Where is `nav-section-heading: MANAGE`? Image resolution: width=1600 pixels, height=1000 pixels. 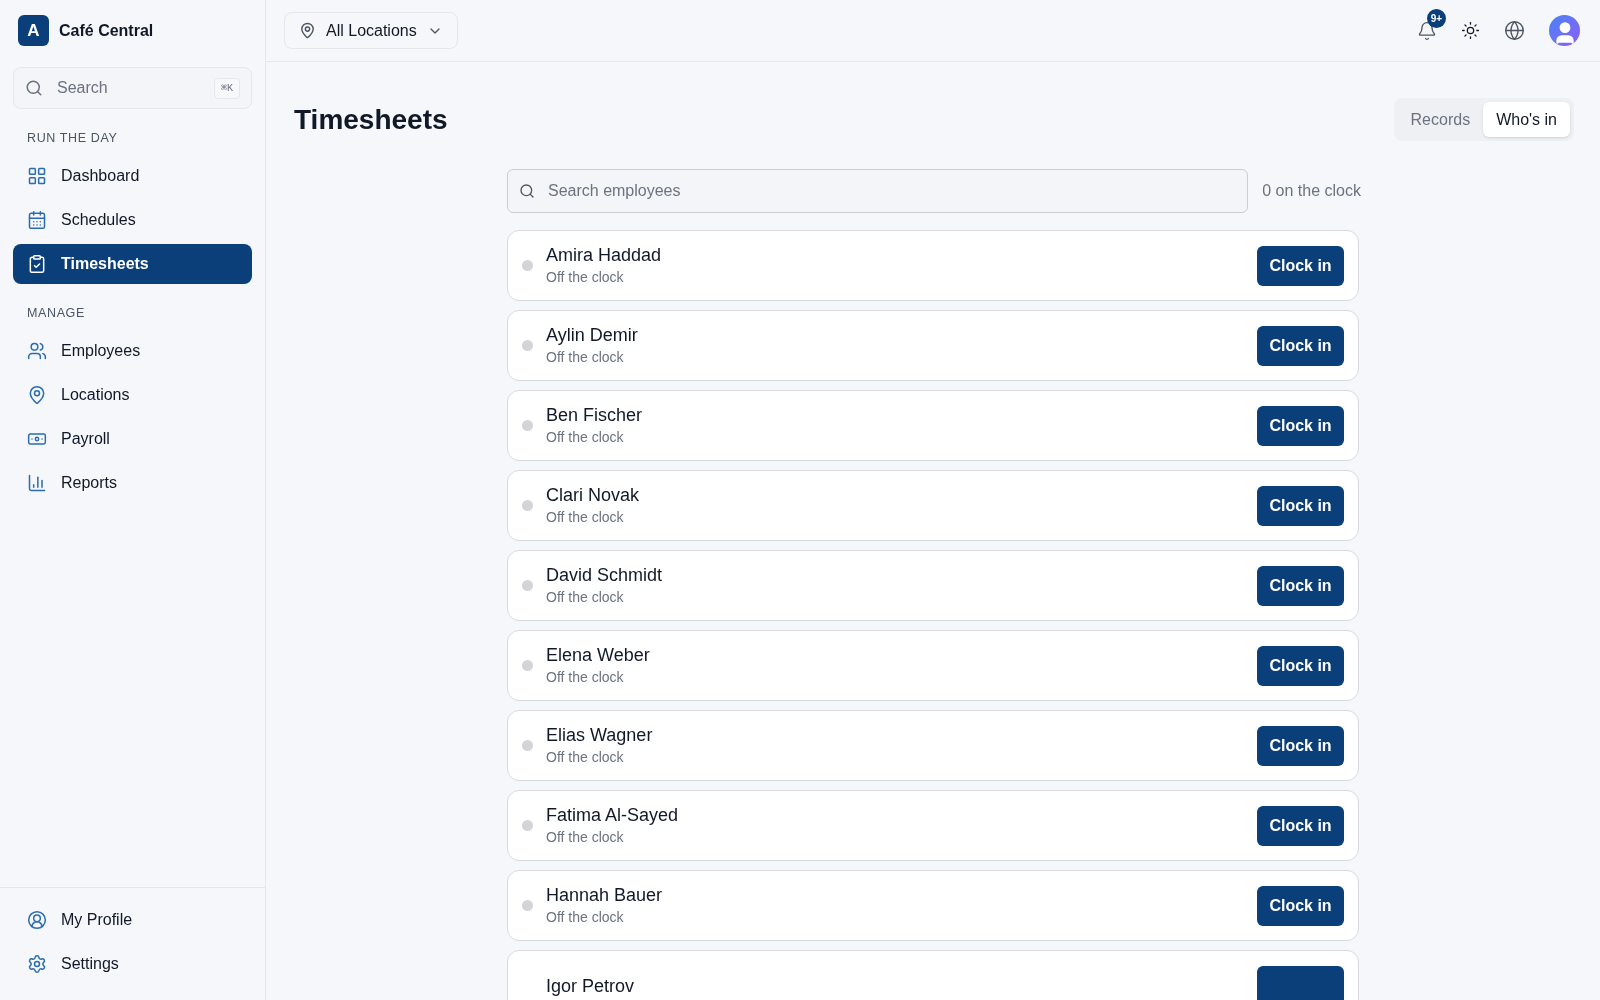 nav-section-heading: MANAGE is located at coordinates (56, 313).